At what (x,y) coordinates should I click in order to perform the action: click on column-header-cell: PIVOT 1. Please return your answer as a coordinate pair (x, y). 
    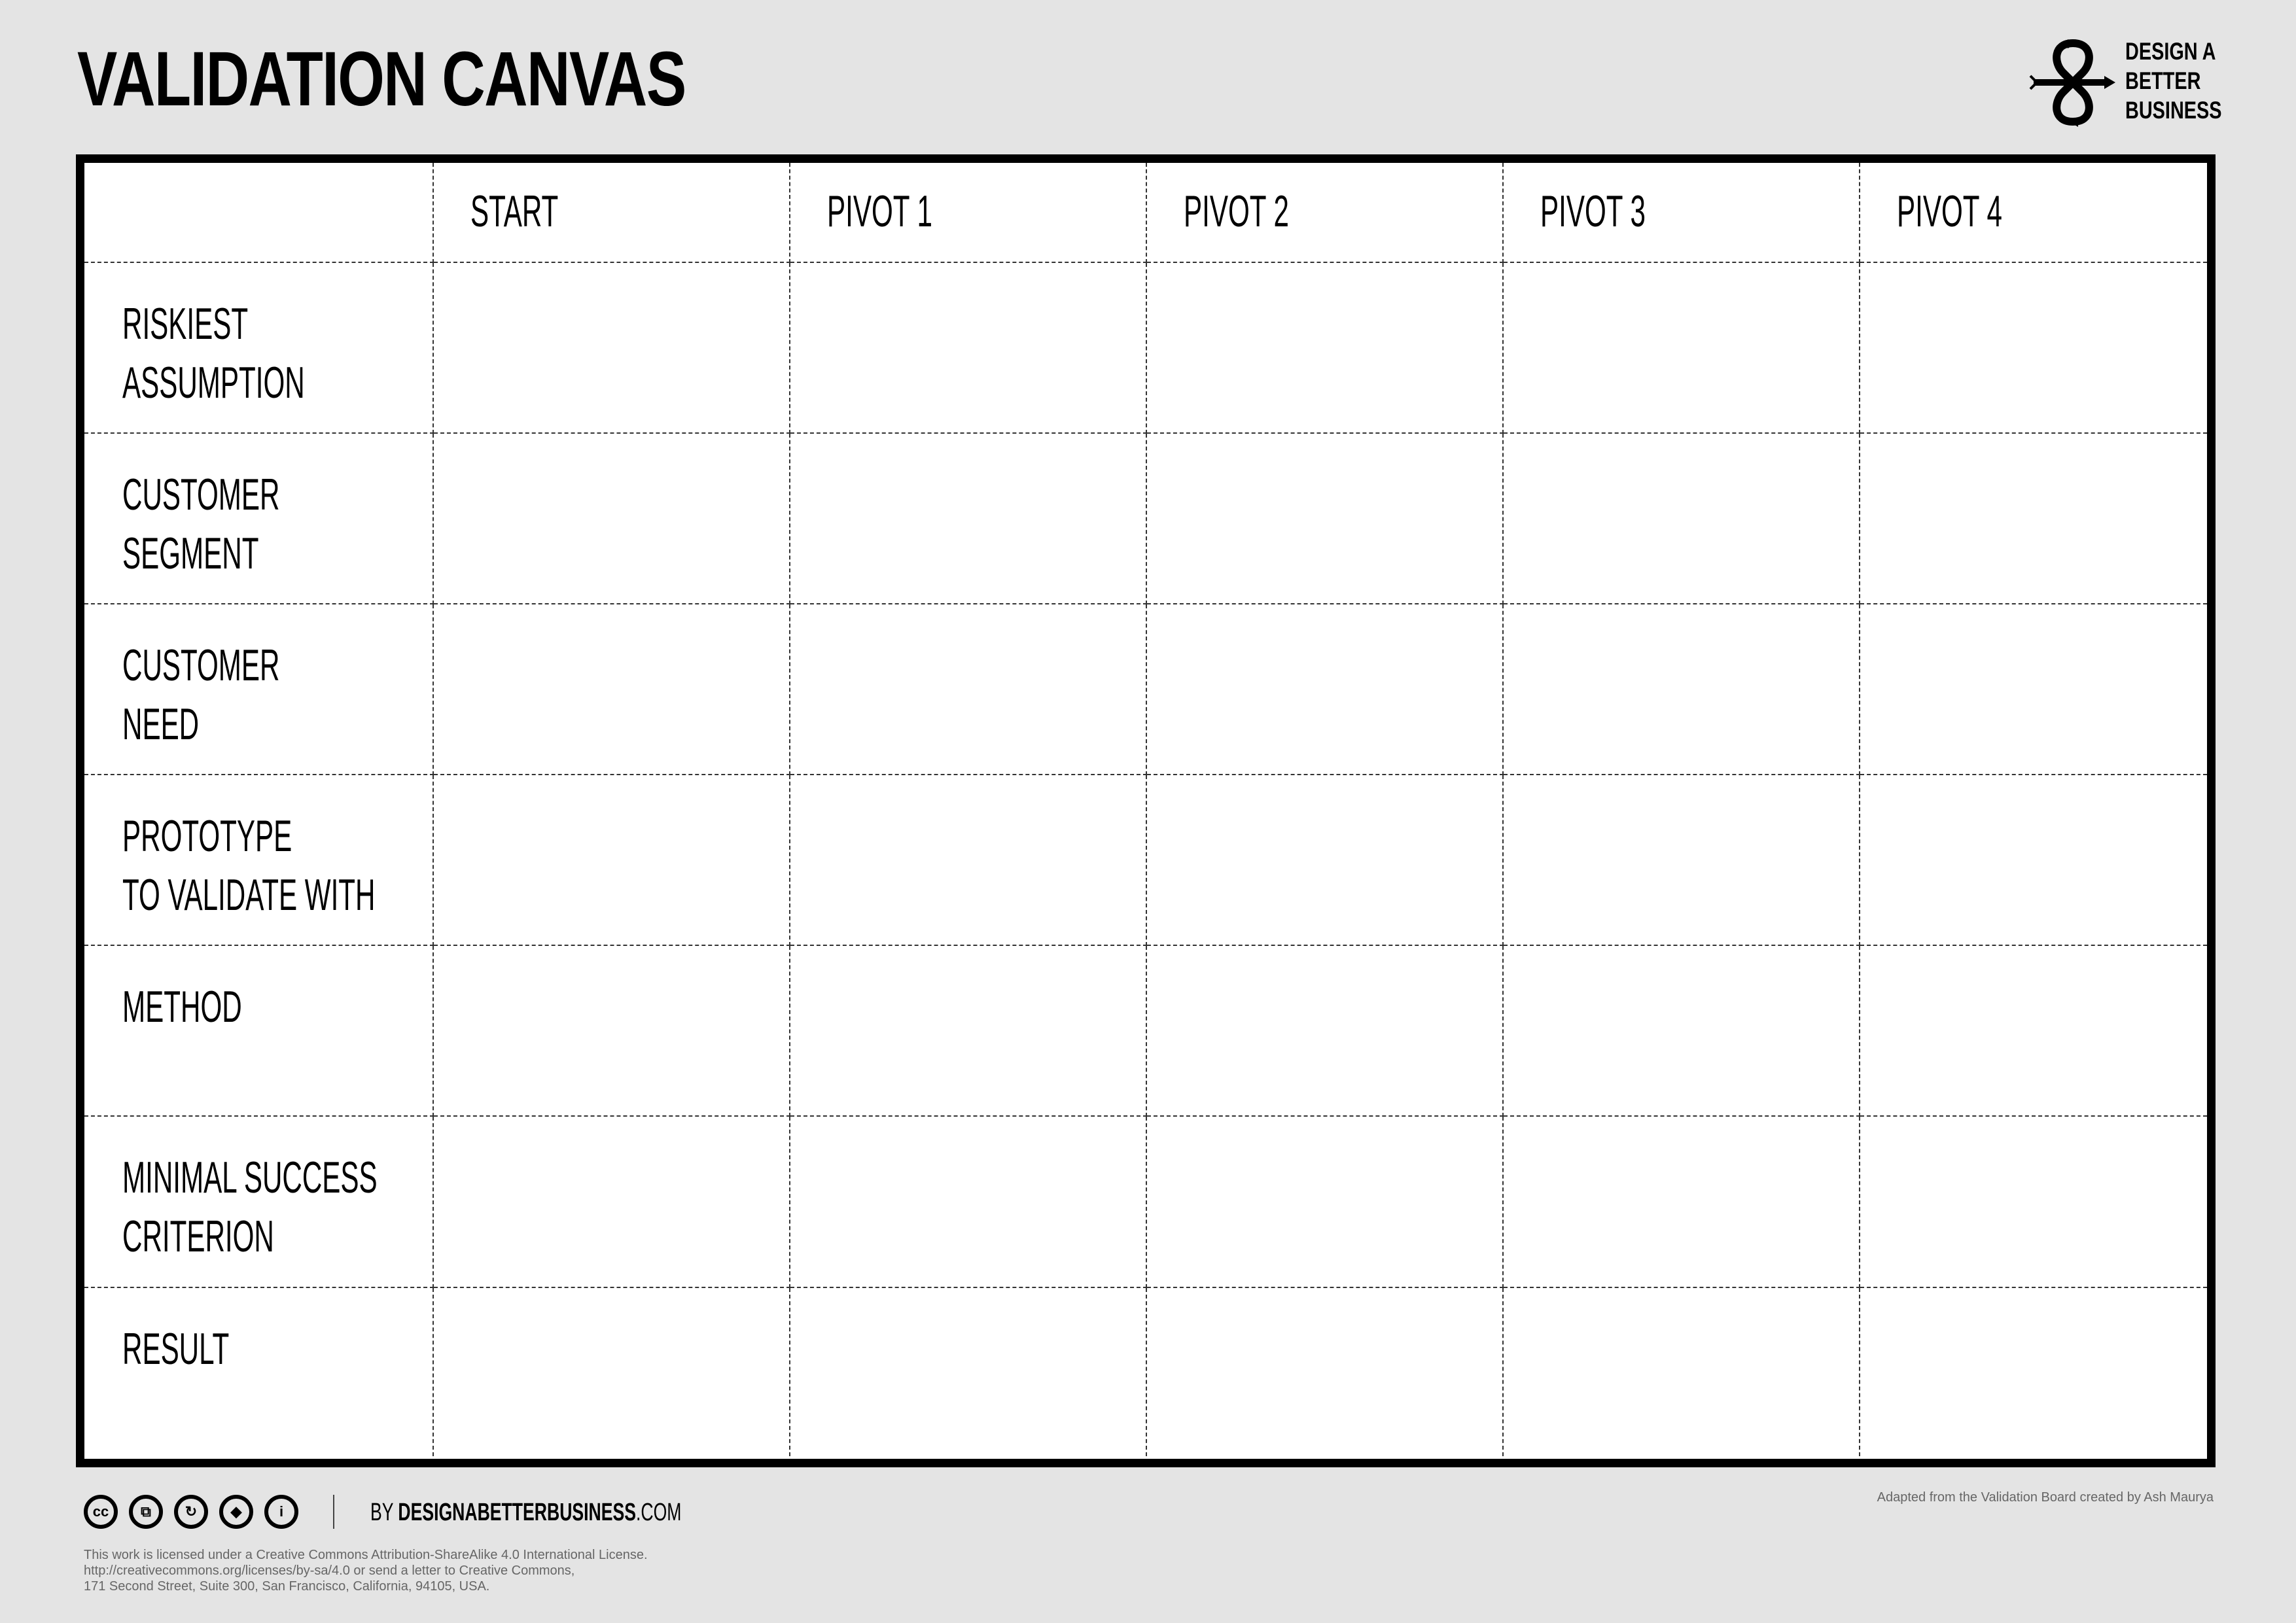
    Looking at the image, I should click on (968, 213).